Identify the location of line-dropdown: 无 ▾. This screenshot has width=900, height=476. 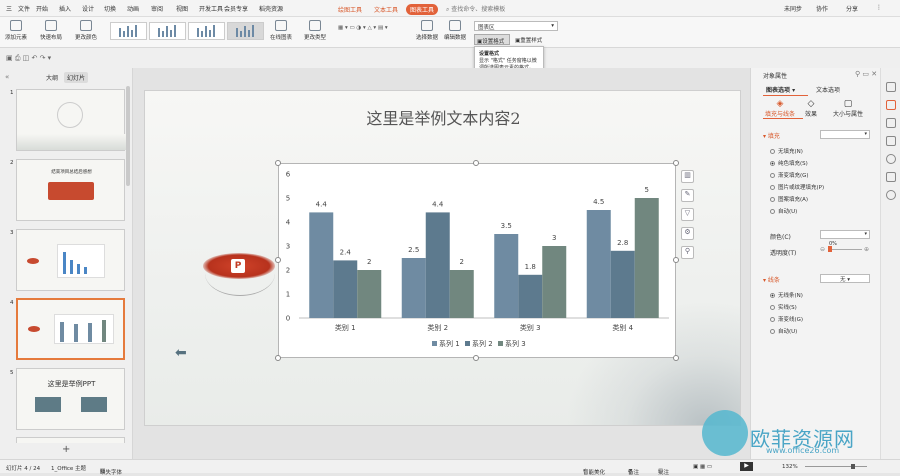
(845, 278).